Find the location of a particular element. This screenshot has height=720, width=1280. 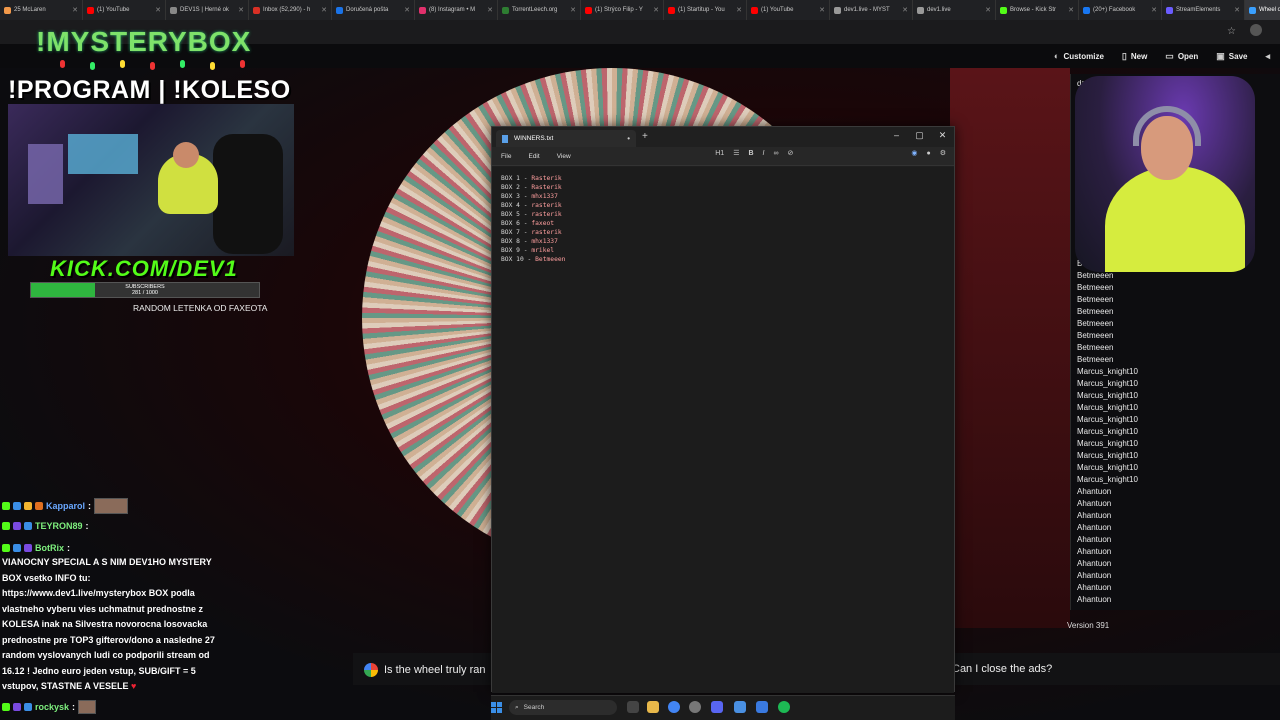

browser-tab: TorrentLeech.org ✕ is located at coordinates (539, 10).